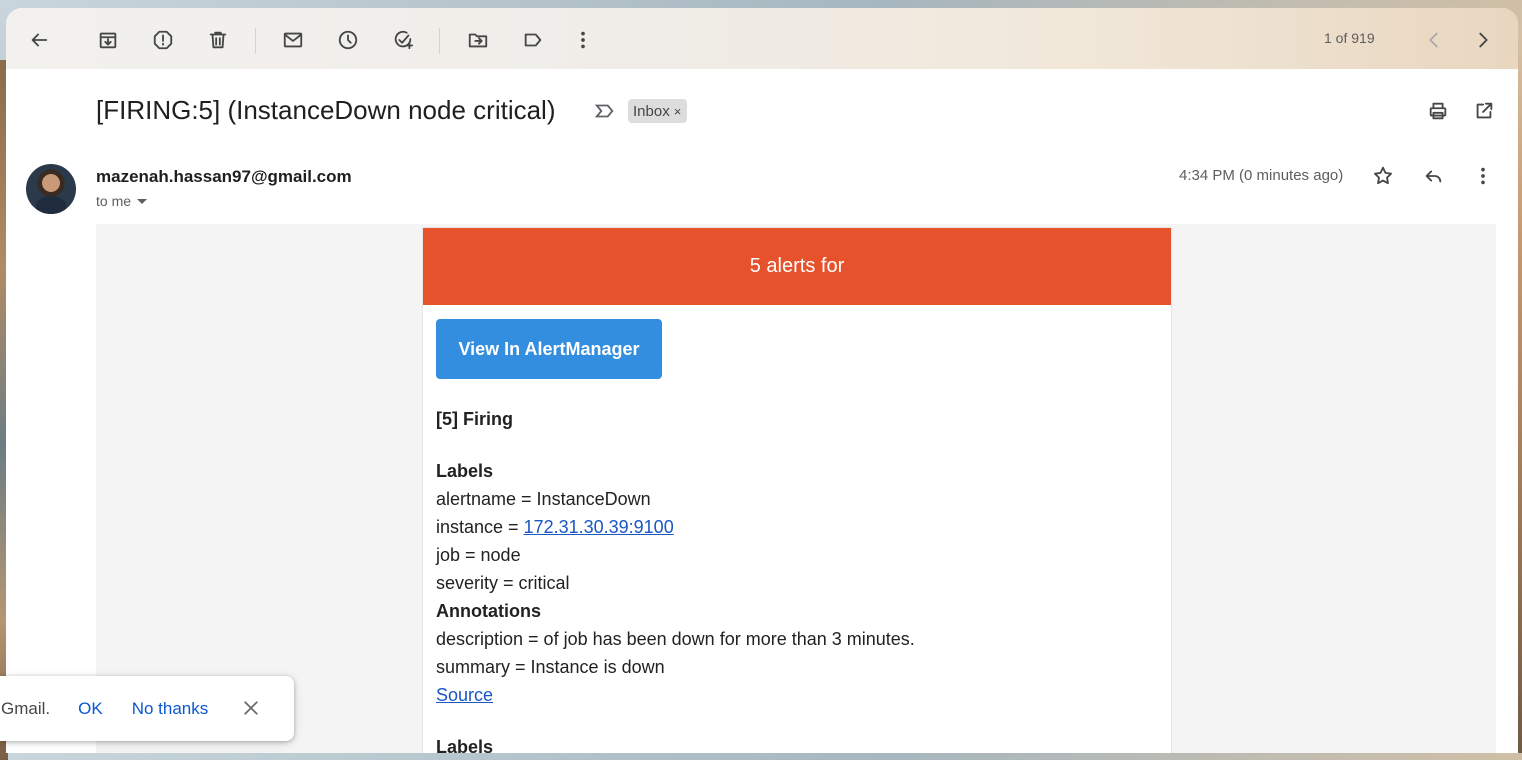  What do you see at coordinates (224, 177) in the screenshot?
I see `sender-email: mazenah.hassan97@gmail.com` at bounding box center [224, 177].